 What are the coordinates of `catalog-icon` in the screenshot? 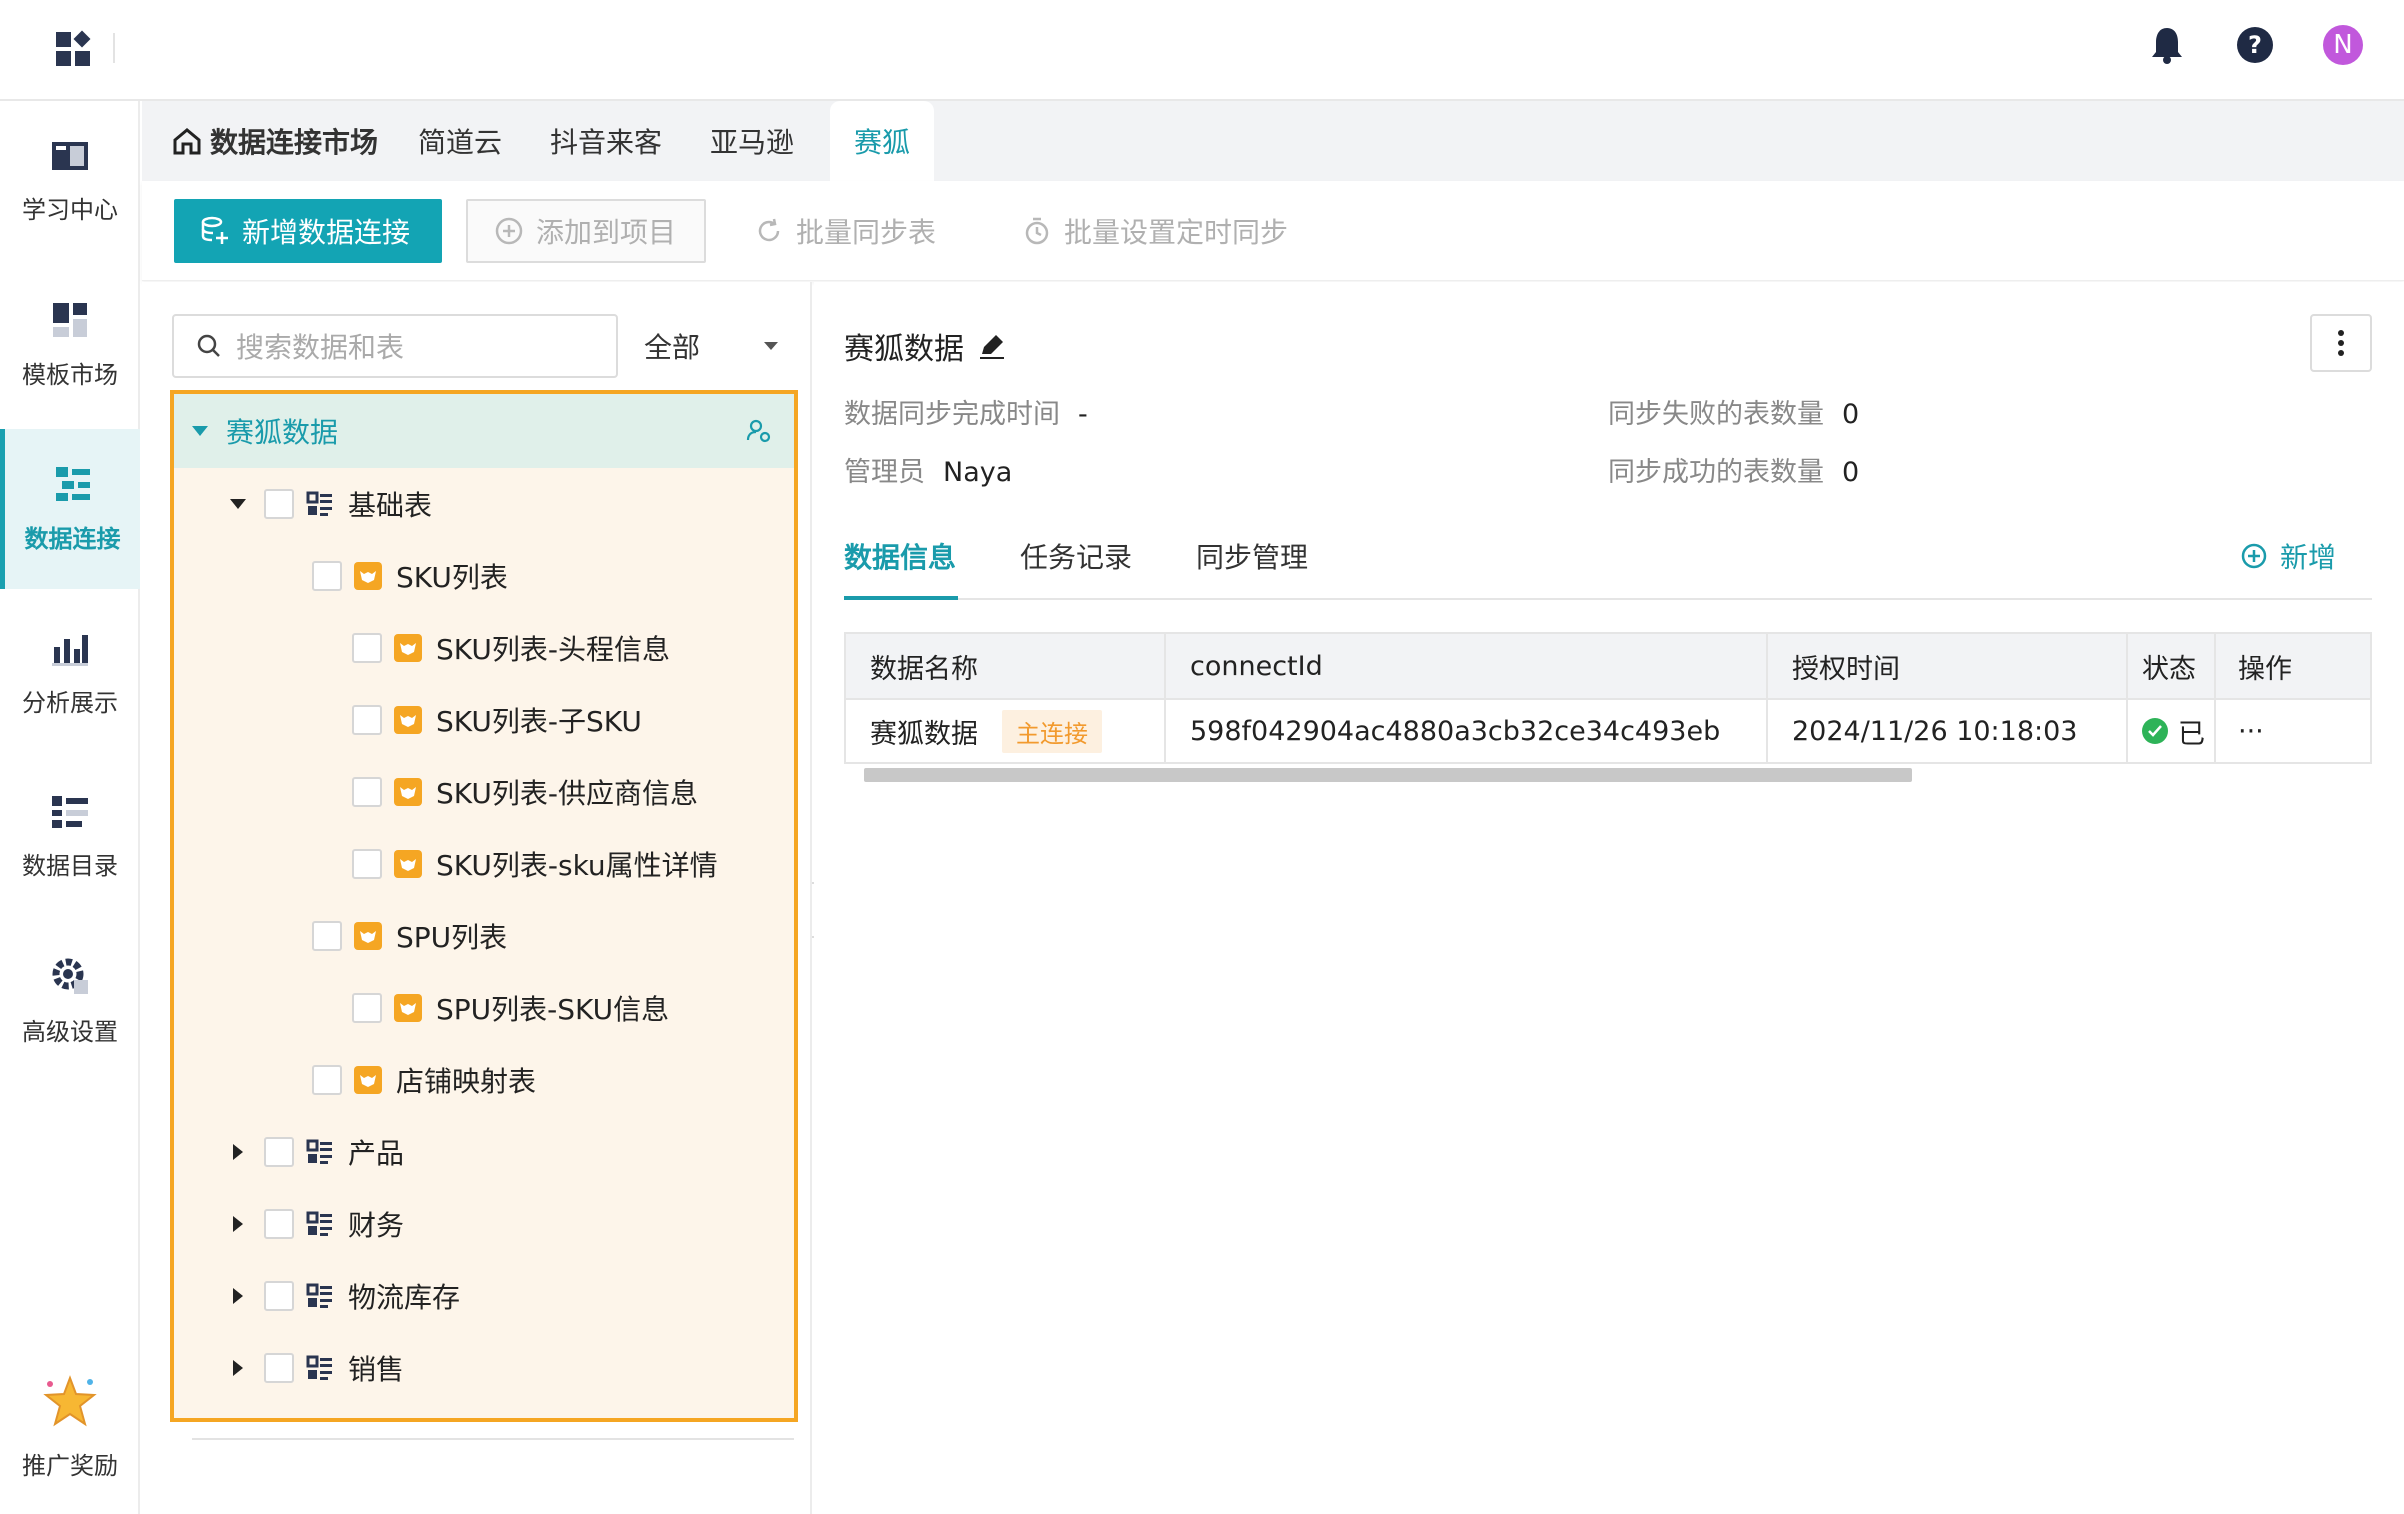 It's located at (70, 811).